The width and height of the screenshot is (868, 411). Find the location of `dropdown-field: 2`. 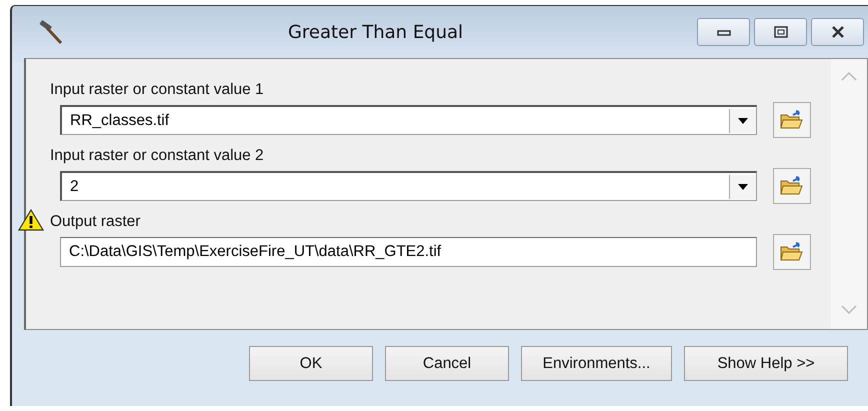

dropdown-field: 2 is located at coordinates (408, 186).